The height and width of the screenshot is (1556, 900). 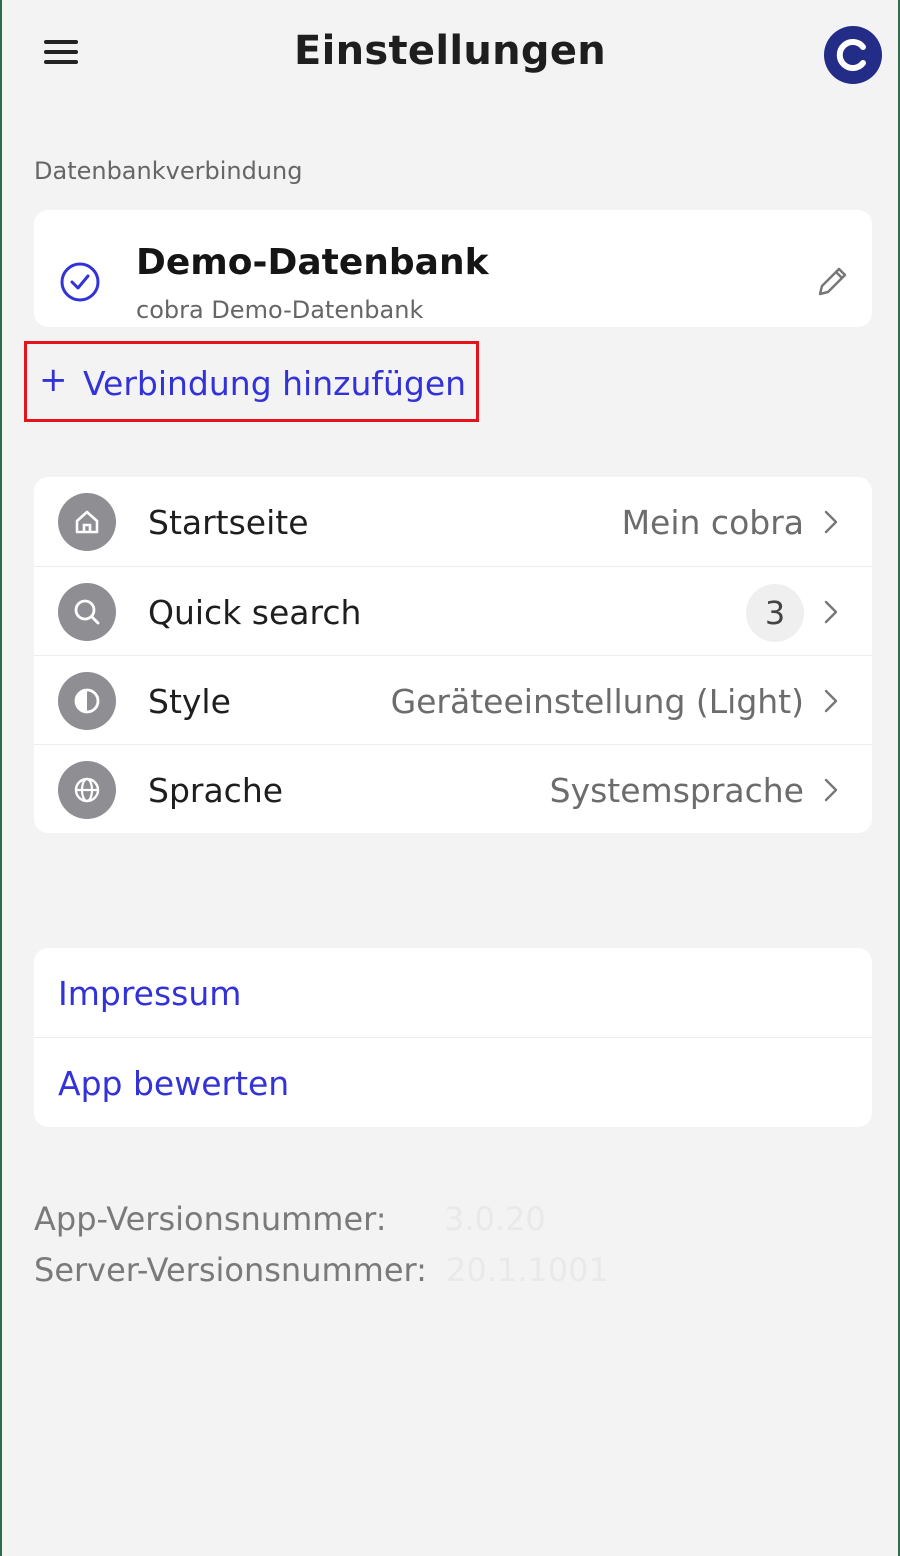 I want to click on settings-row-style: Style Geräteeinstellung (Light), so click(x=453, y=699).